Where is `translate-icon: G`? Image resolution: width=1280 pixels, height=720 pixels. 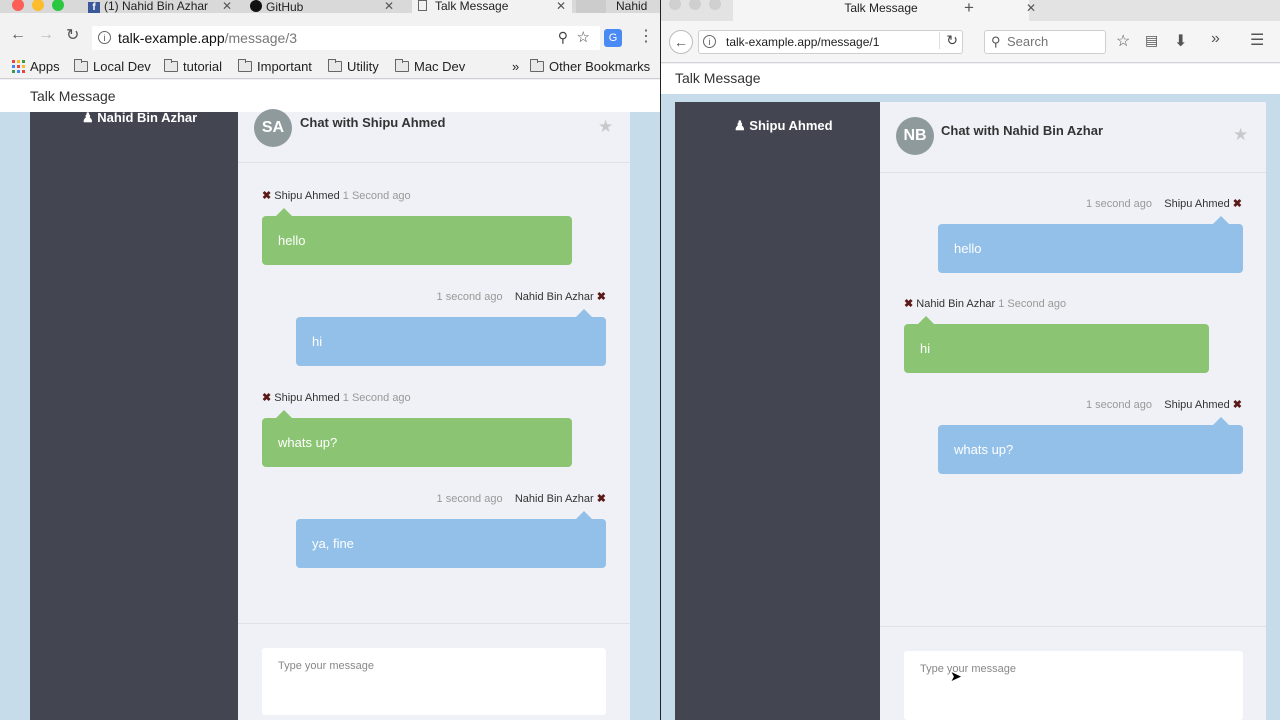
translate-icon: G is located at coordinates (613, 38).